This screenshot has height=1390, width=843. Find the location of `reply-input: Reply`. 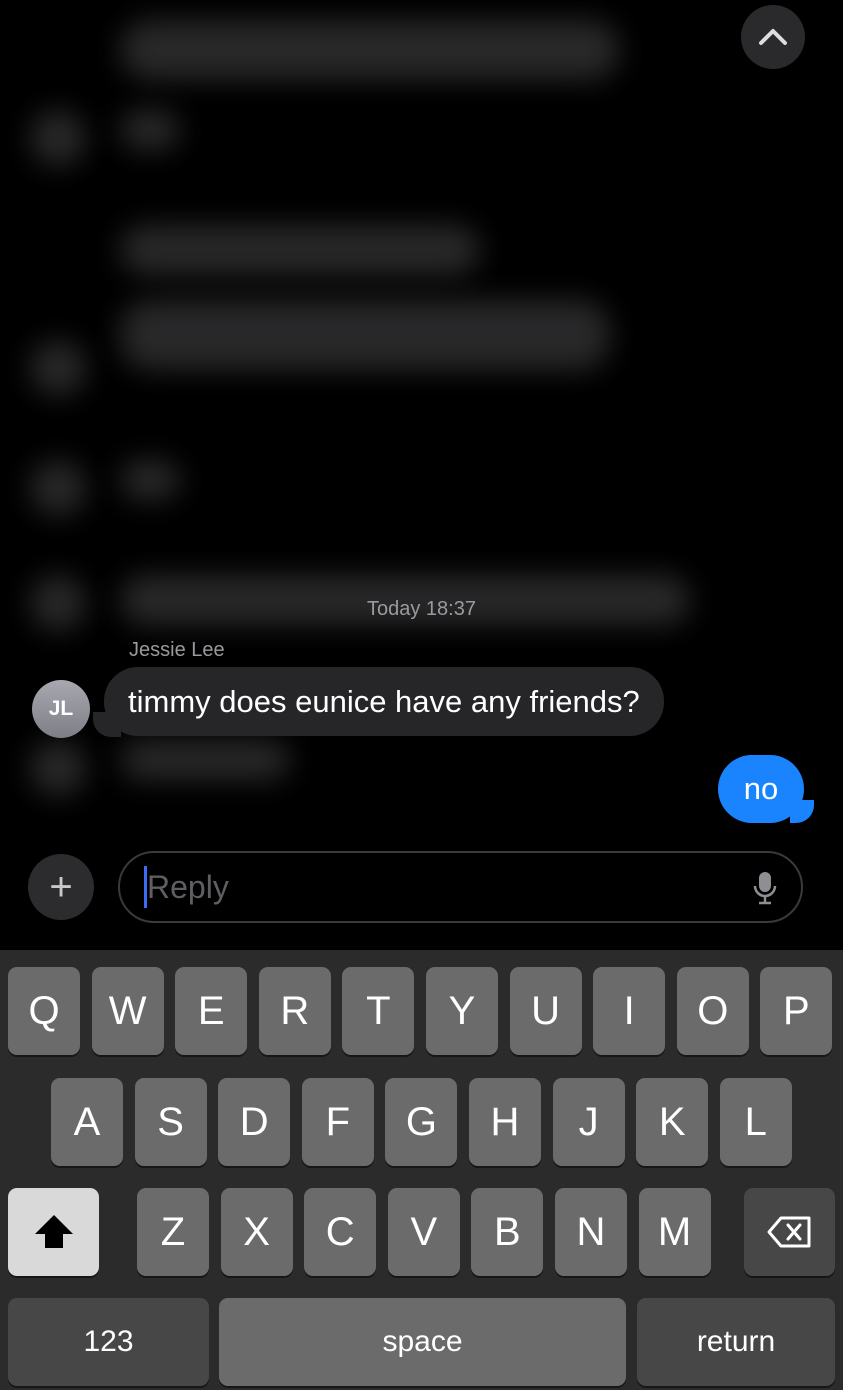

reply-input: Reply is located at coordinates (460, 887).